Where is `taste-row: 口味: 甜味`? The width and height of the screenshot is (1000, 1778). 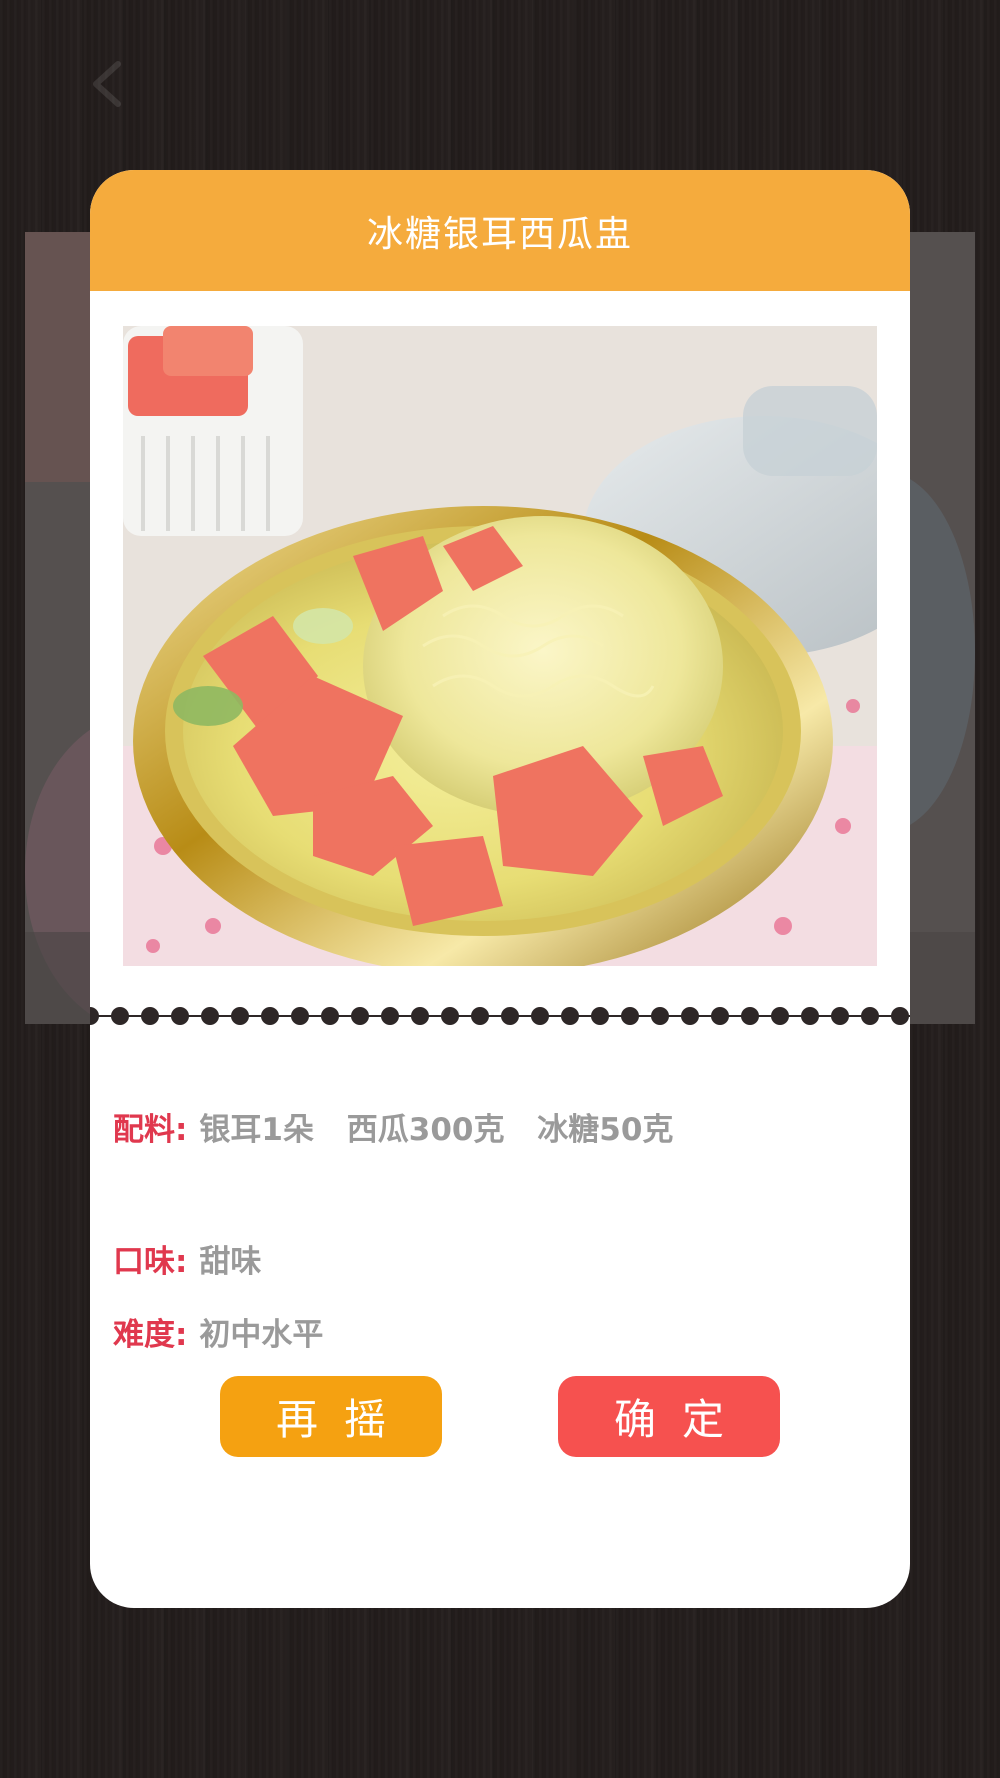 taste-row: 口味: 甜味 is located at coordinates (187, 1258).